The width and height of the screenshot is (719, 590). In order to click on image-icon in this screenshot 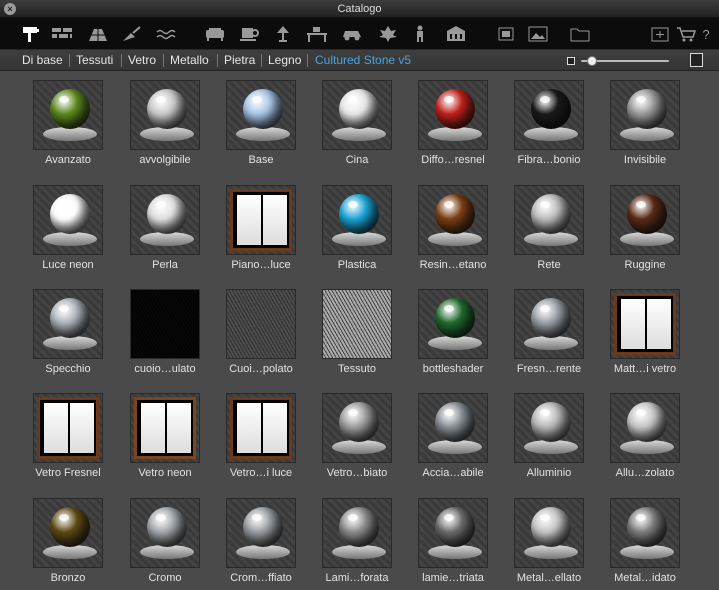, I will do `click(538, 34)`.